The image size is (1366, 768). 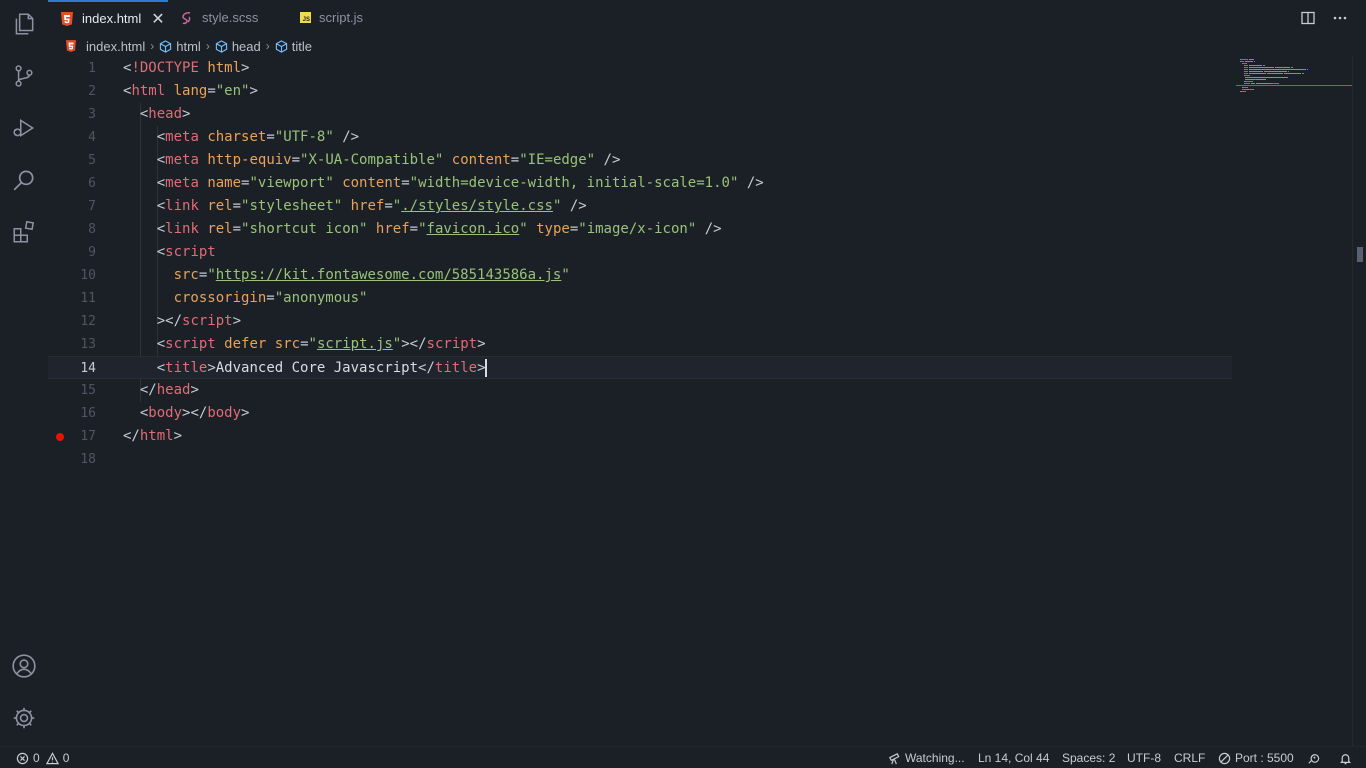 I want to click on code-token: src, so click(x=186, y=275).